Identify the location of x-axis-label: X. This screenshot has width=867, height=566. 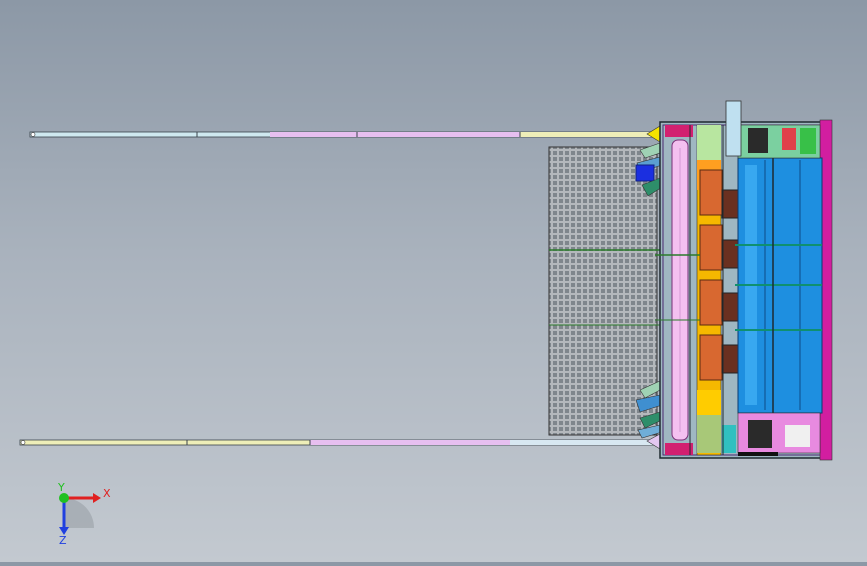
(107, 493).